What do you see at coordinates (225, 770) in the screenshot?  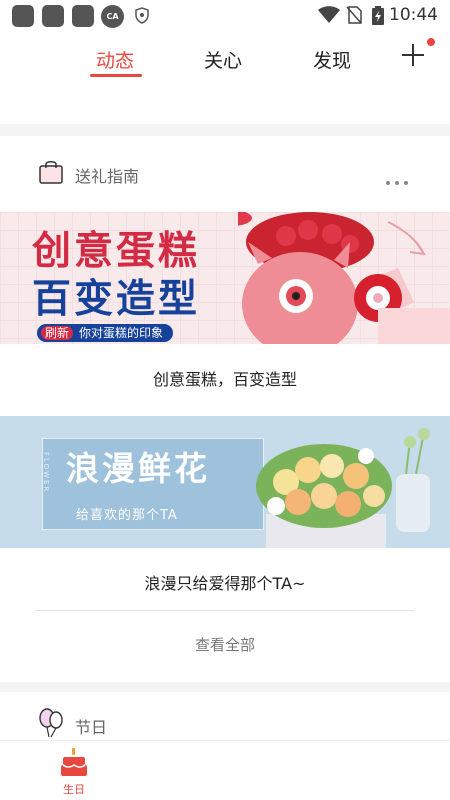 I see `bottom-navigation: 生日` at bounding box center [225, 770].